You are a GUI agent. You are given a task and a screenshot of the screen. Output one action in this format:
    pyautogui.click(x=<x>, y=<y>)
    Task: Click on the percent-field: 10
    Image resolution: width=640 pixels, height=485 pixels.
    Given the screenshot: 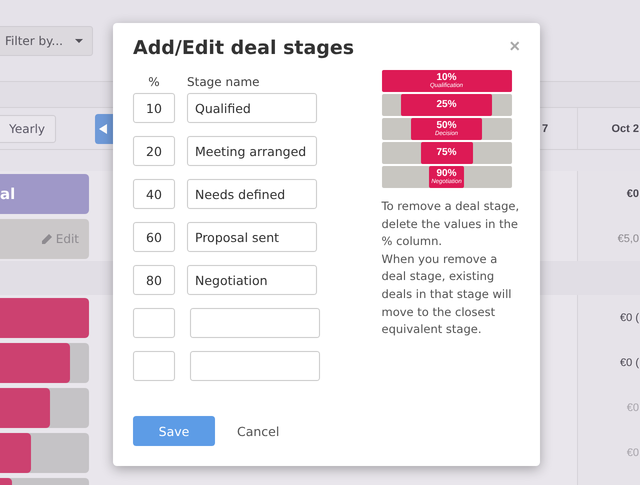 What is the action you would take?
    pyautogui.click(x=154, y=108)
    